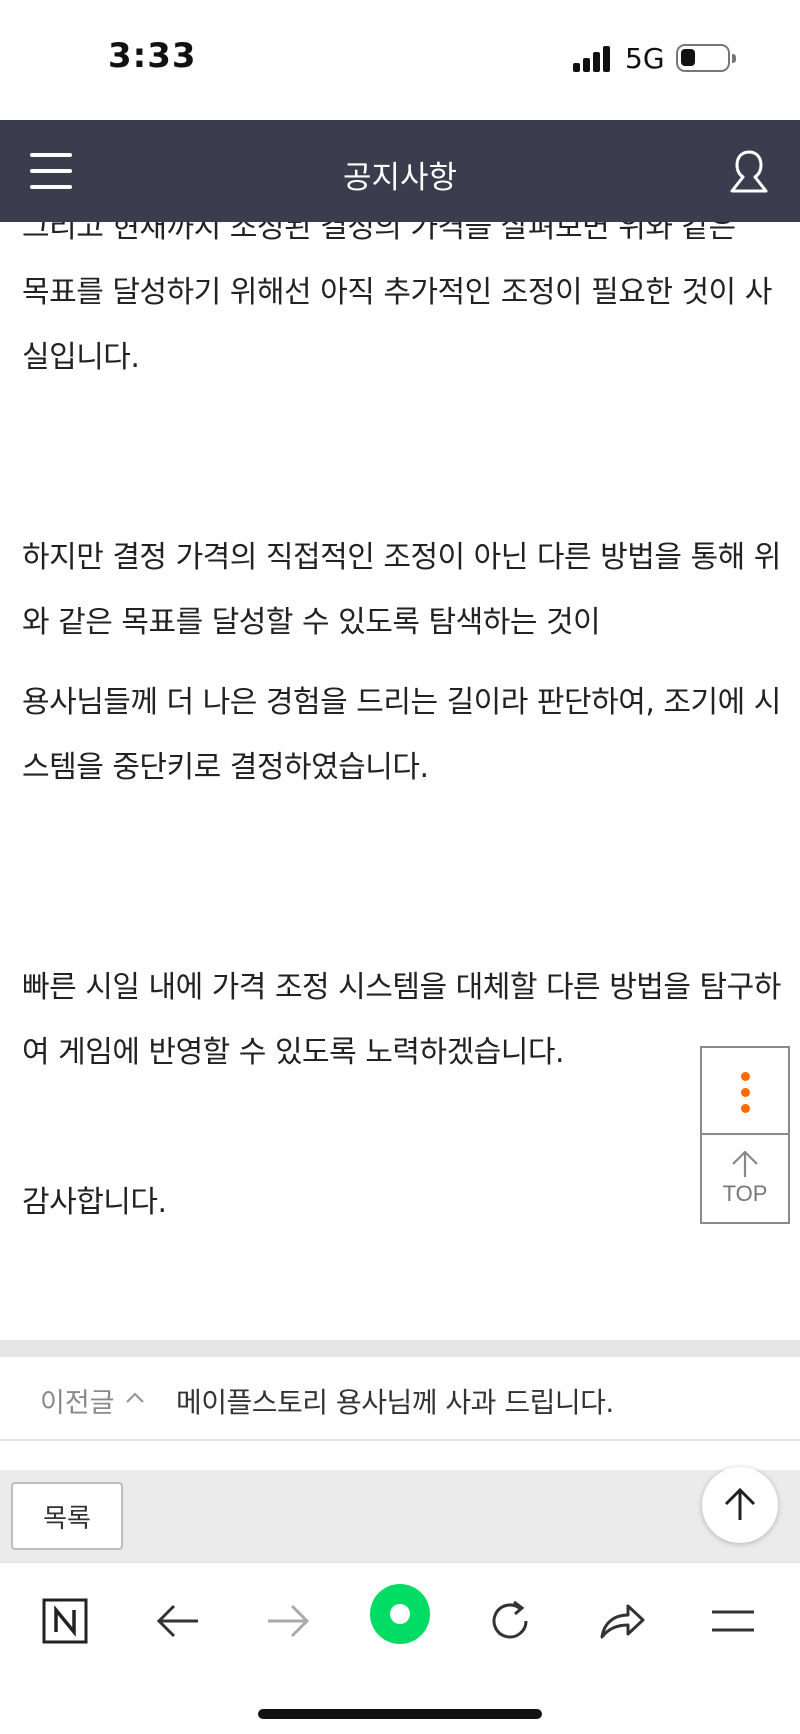  Describe the element at coordinates (178, 1621) in the screenshot. I see `back-arrow-icon` at that location.